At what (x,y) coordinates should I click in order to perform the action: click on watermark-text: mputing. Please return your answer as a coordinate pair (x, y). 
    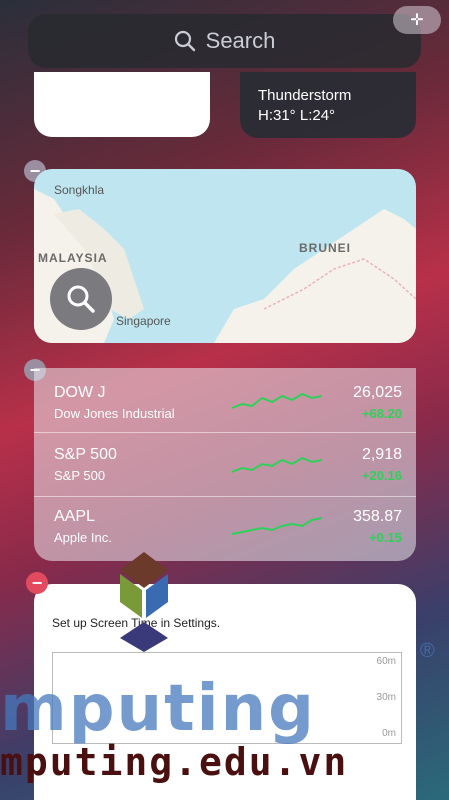
    Looking at the image, I should click on (158, 709).